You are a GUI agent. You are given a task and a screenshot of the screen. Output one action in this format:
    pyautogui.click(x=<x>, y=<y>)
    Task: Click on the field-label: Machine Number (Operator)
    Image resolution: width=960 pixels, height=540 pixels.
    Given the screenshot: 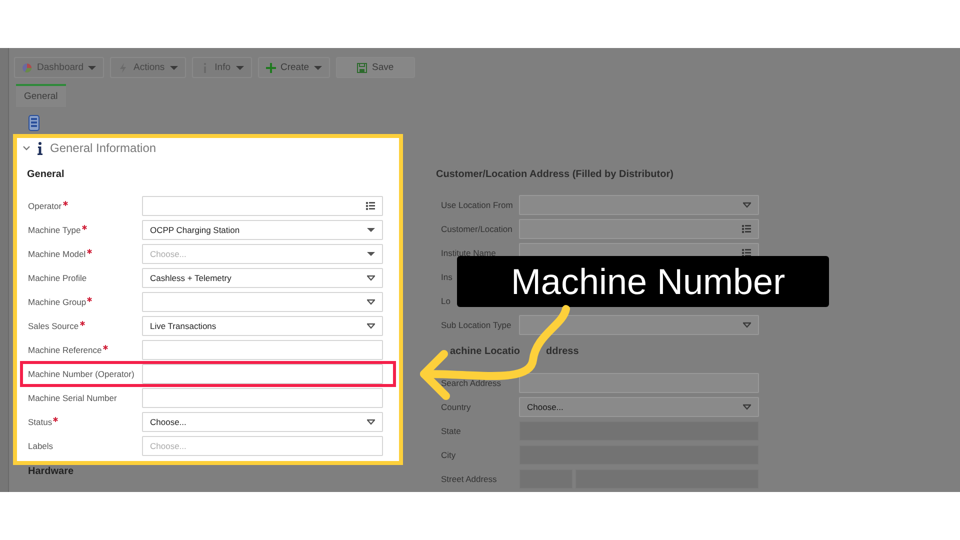 What is the action you would take?
    pyautogui.click(x=81, y=374)
    